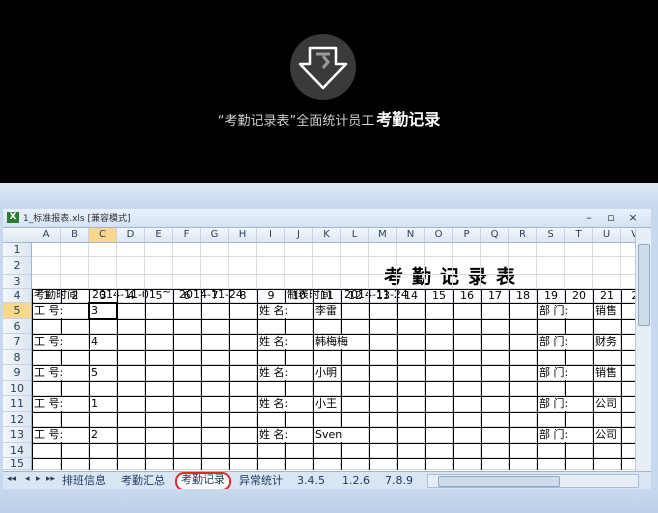 The width and height of the screenshot is (658, 513). What do you see at coordinates (17, 464) in the screenshot?
I see `row-header: 15` at bounding box center [17, 464].